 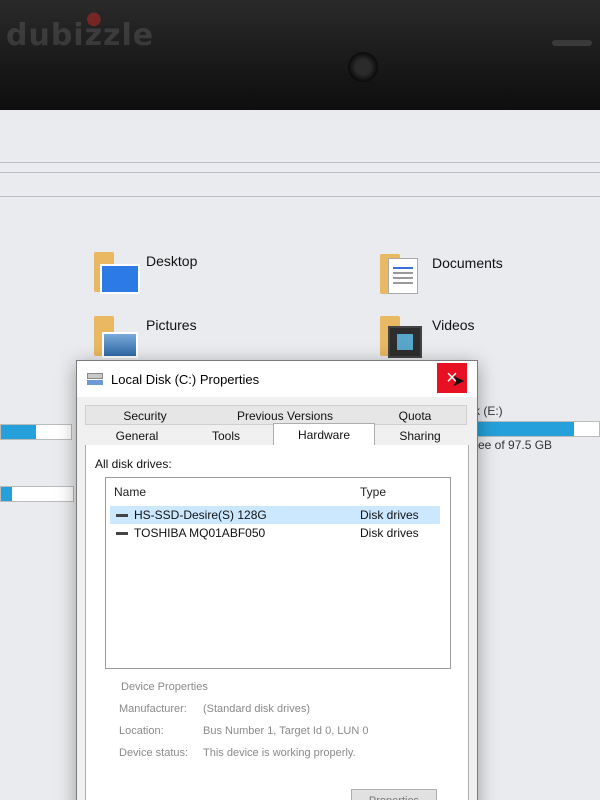 I want to click on manufacturer-value: (Standard disk drives), so click(x=256, y=709).